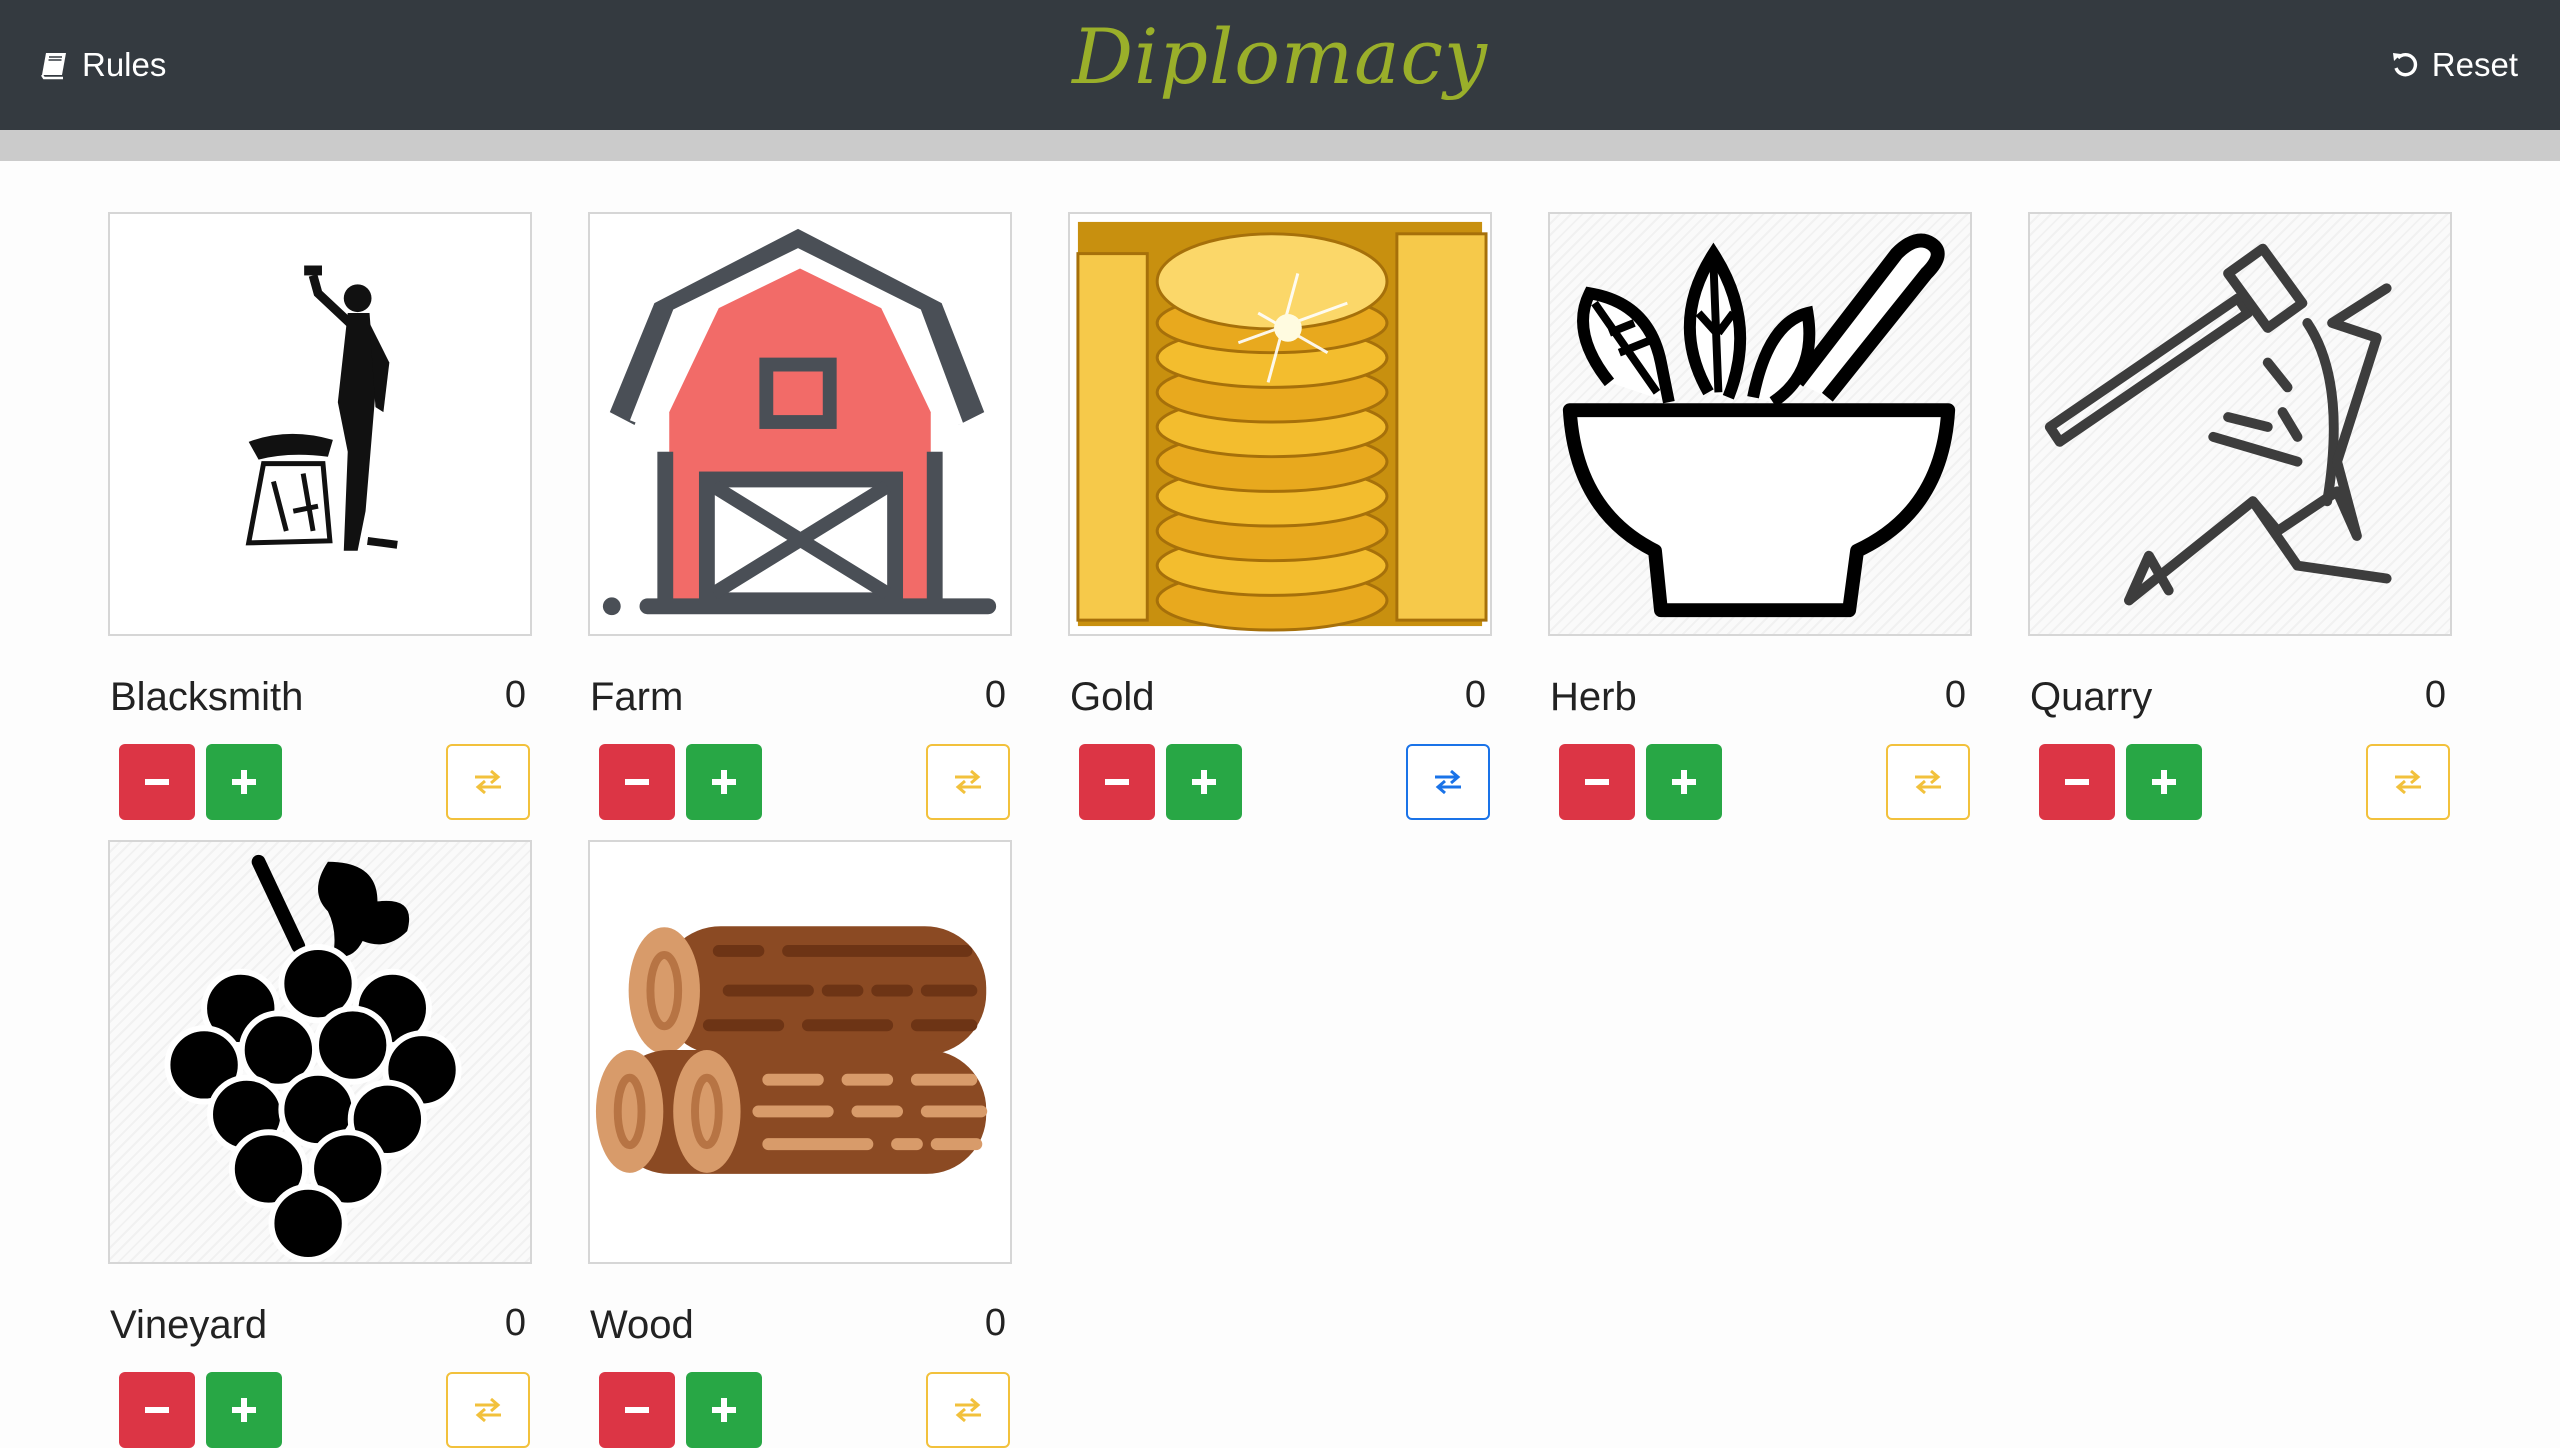 The image size is (2560, 1448). I want to click on reset-button: Reset, so click(2454, 65).